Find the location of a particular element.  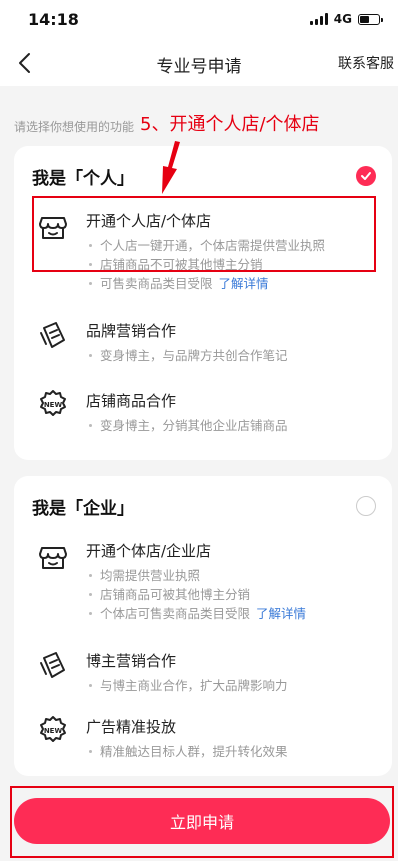

annotation-arrow-icon is located at coordinates (171, 167).